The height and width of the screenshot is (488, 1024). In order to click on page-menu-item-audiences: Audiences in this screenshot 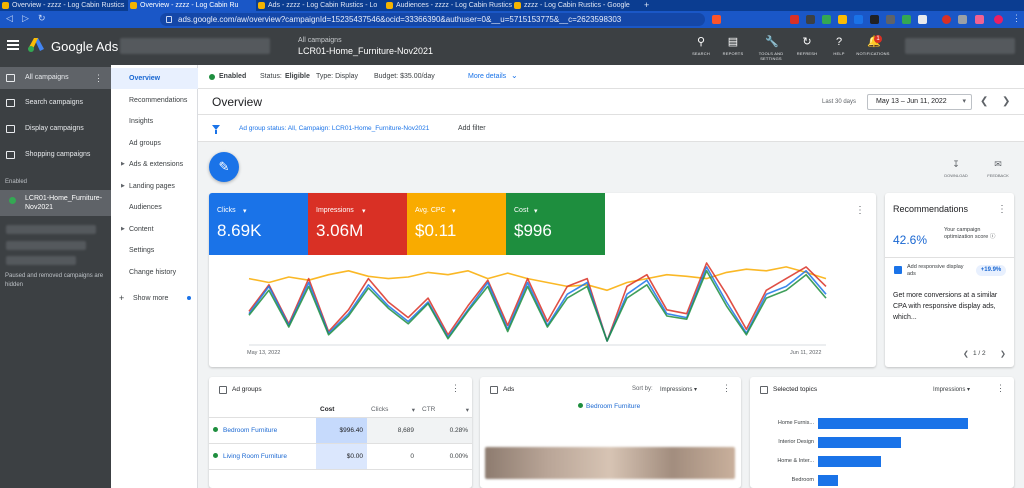, I will do `click(154, 207)`.